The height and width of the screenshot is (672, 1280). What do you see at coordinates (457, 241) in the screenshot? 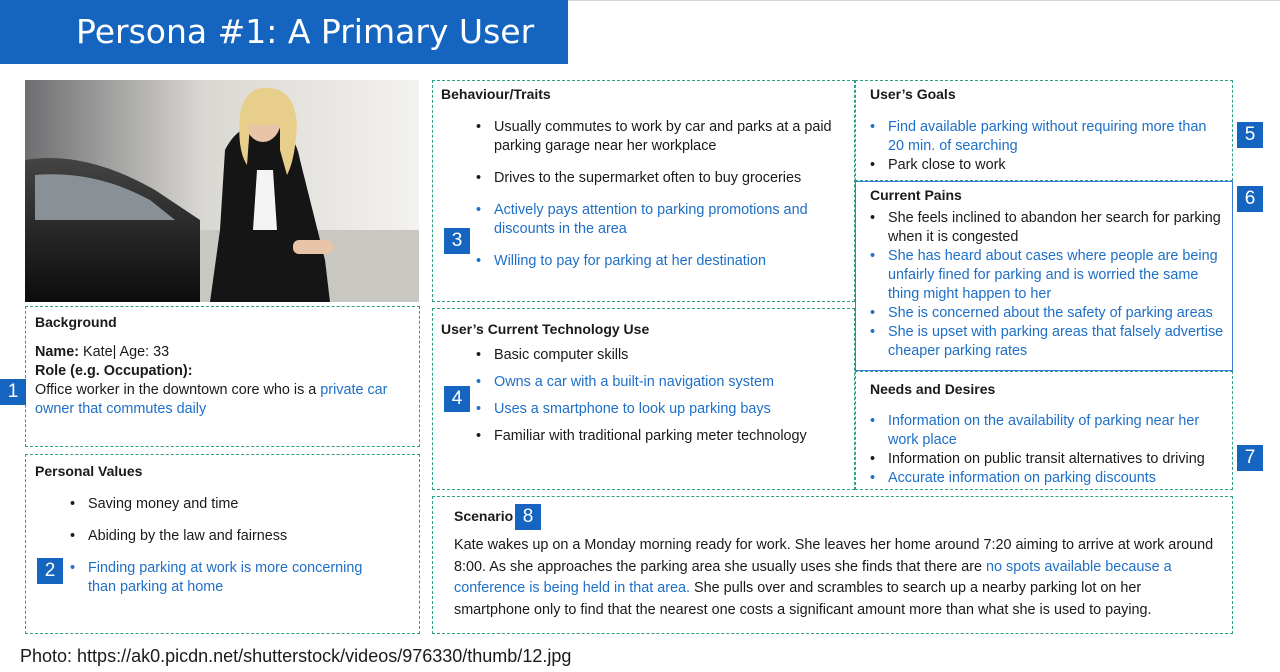
I see `badge-3: 3` at bounding box center [457, 241].